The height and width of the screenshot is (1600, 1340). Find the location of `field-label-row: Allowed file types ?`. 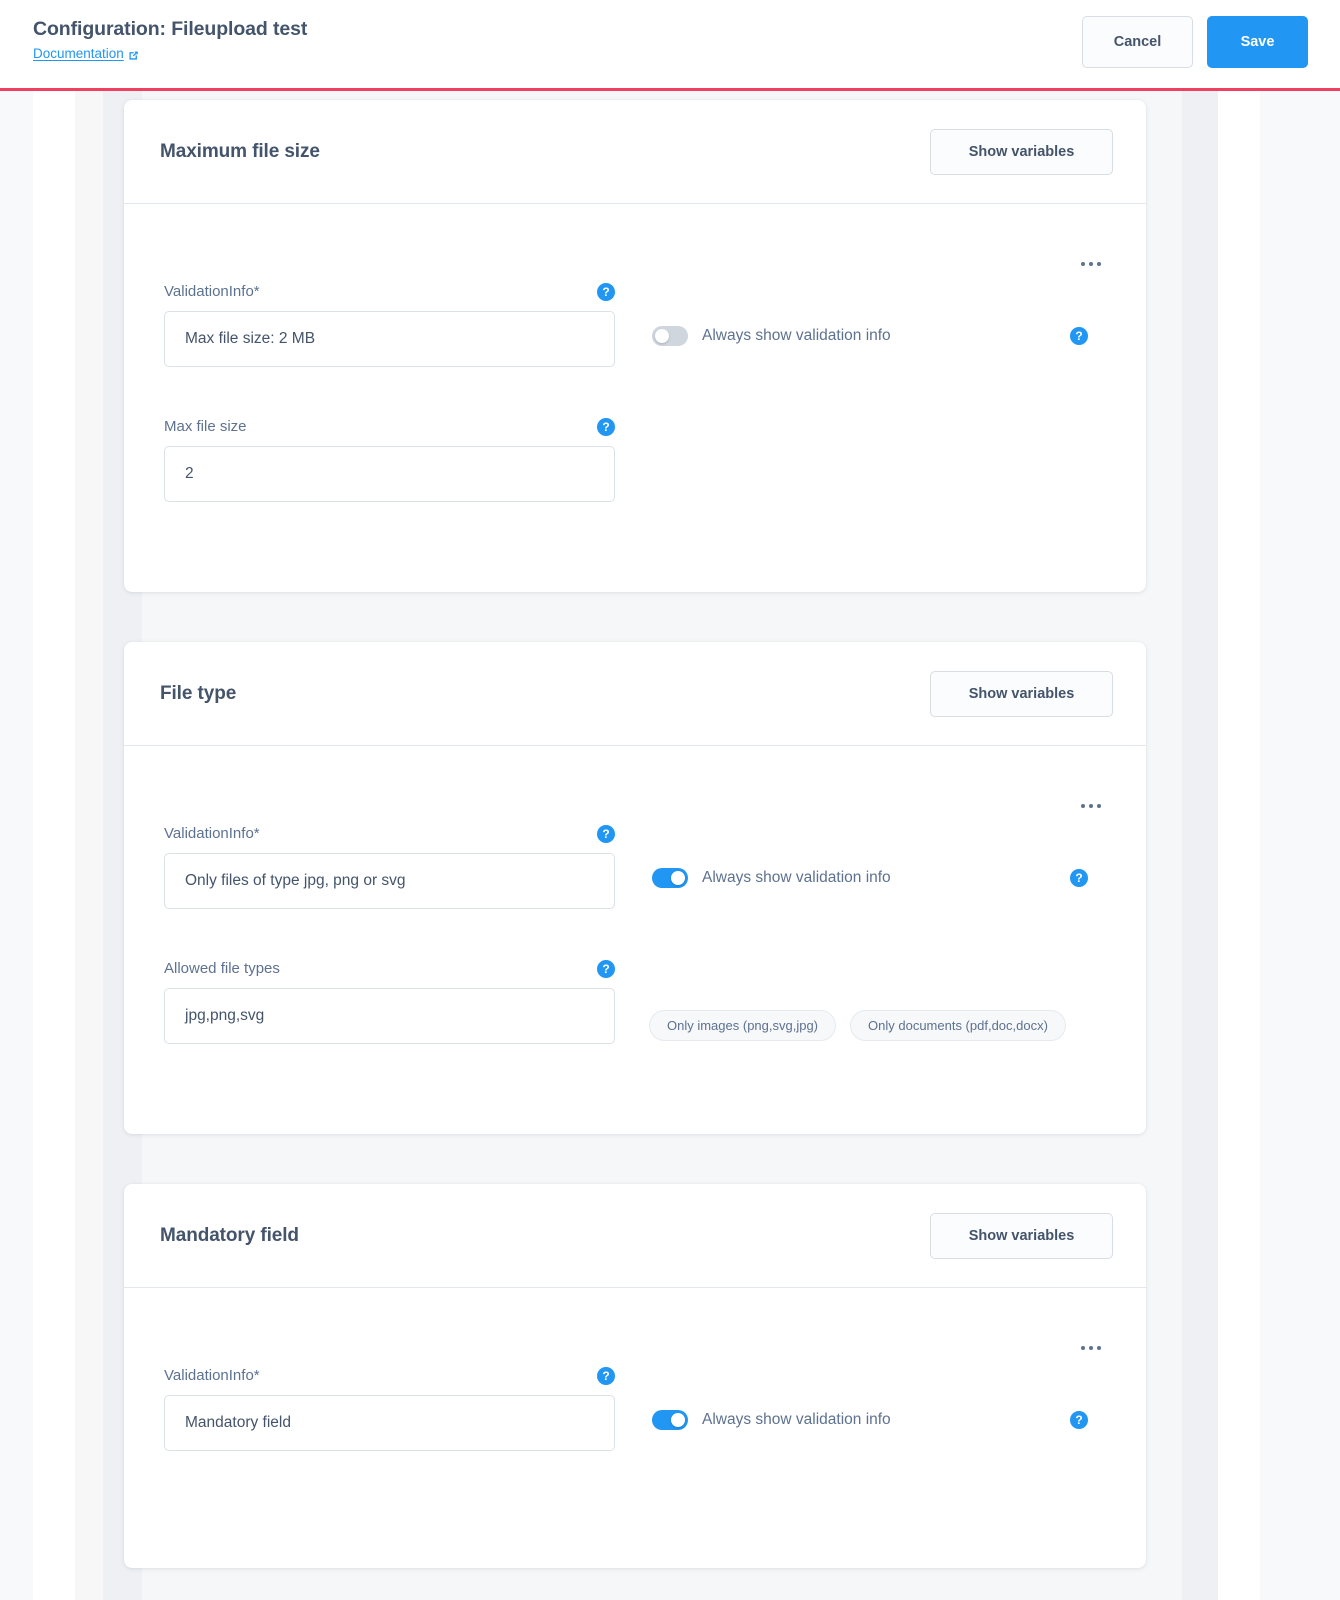

field-label-row: Allowed file types ? is located at coordinates (389, 969).